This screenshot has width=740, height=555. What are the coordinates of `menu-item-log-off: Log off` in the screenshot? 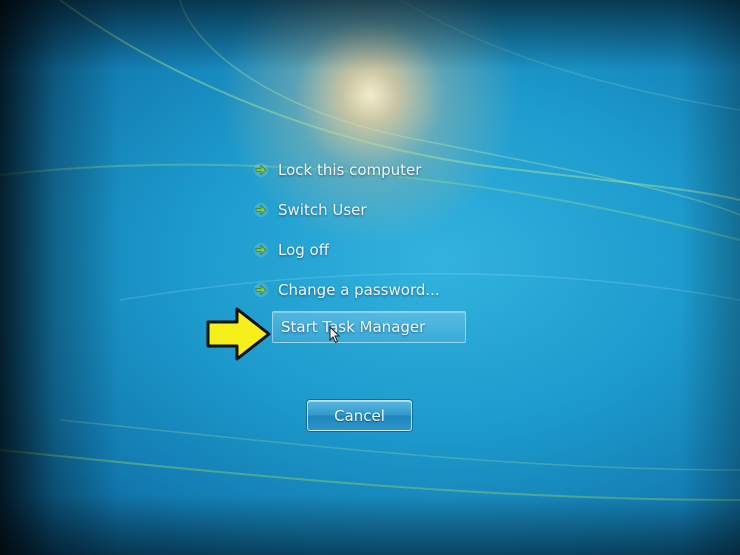 It's located at (290, 250).